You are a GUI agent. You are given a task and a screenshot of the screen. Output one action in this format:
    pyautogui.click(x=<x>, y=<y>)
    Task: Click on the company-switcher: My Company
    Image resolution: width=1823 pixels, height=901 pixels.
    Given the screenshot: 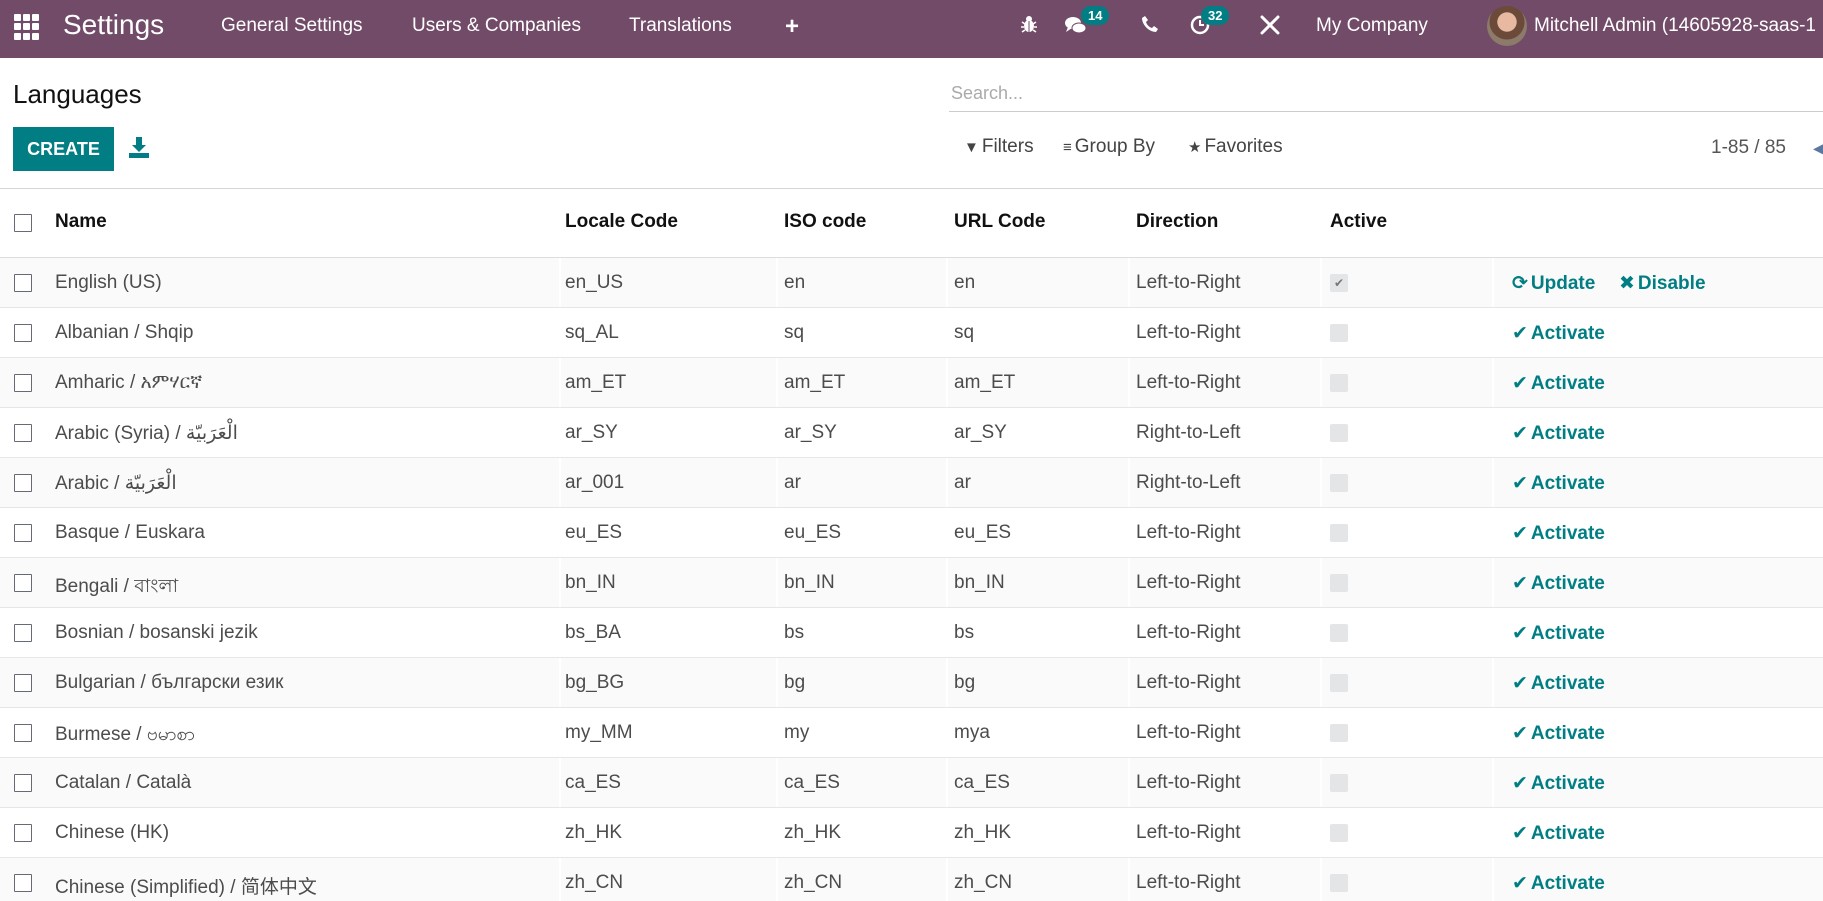 What is the action you would take?
    pyautogui.click(x=1372, y=26)
    